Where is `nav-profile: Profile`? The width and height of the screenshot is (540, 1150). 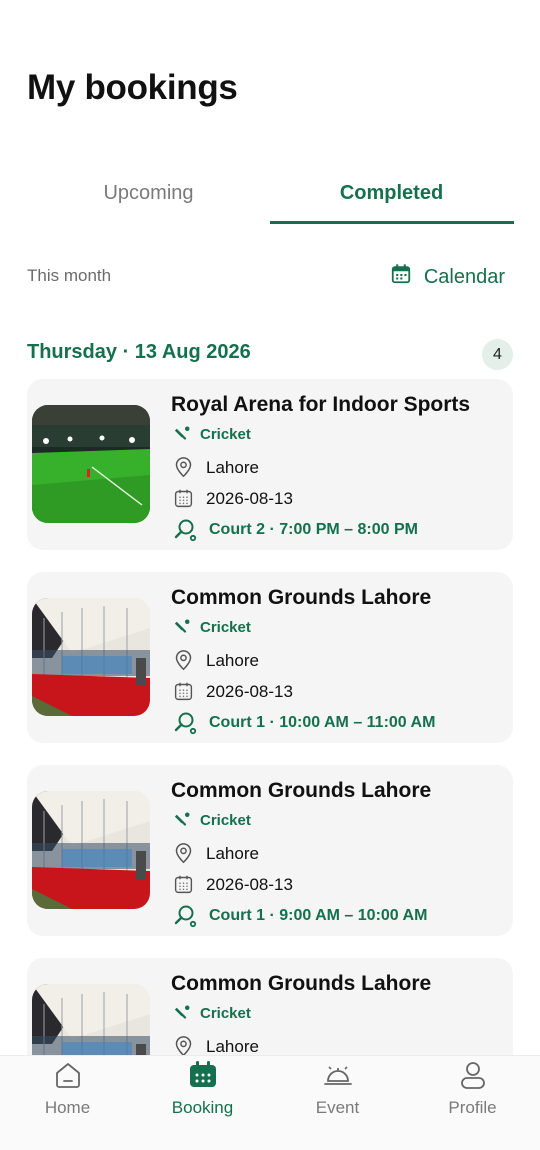 nav-profile: Profile is located at coordinates (472, 1103).